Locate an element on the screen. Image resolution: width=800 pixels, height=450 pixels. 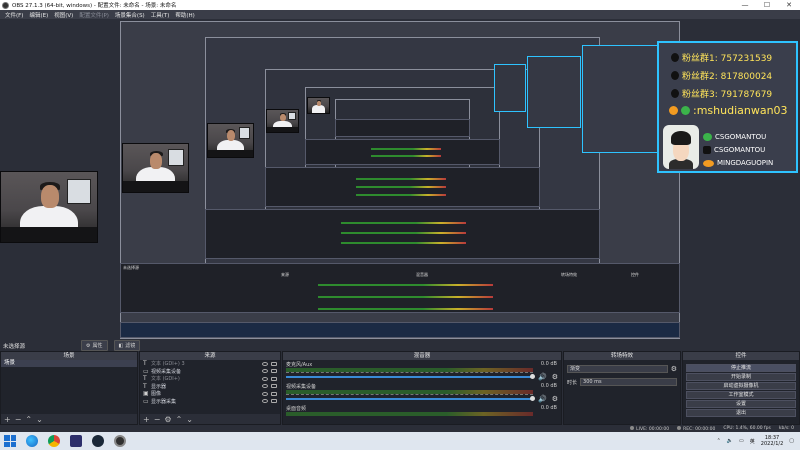
transition-duration-row: 时长 300 ms is located at coordinates (622, 382).